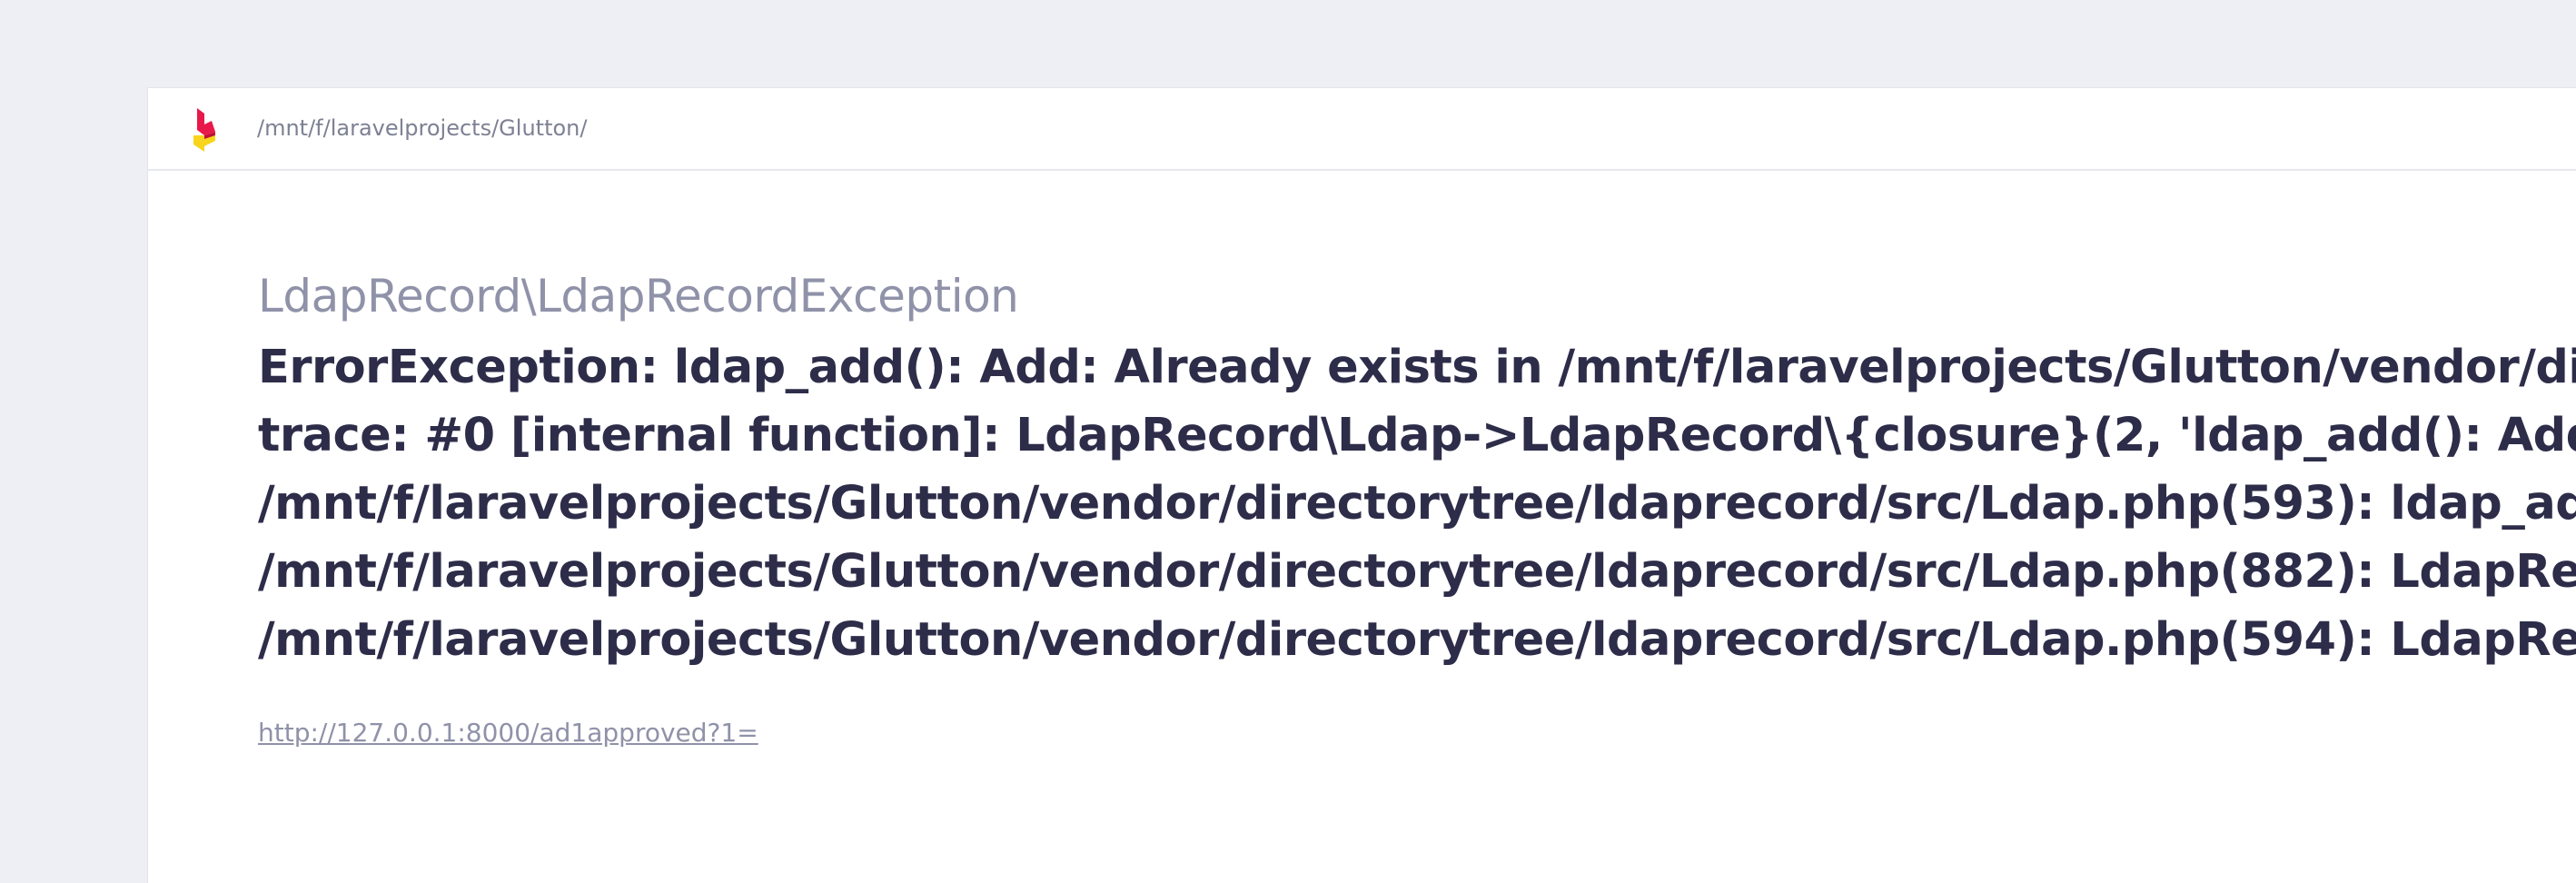 The width and height of the screenshot is (2576, 883). Describe the element at coordinates (508, 733) in the screenshot. I see `request-url-link: http://127.0.0.1:8000/ad1approved?1=` at that location.